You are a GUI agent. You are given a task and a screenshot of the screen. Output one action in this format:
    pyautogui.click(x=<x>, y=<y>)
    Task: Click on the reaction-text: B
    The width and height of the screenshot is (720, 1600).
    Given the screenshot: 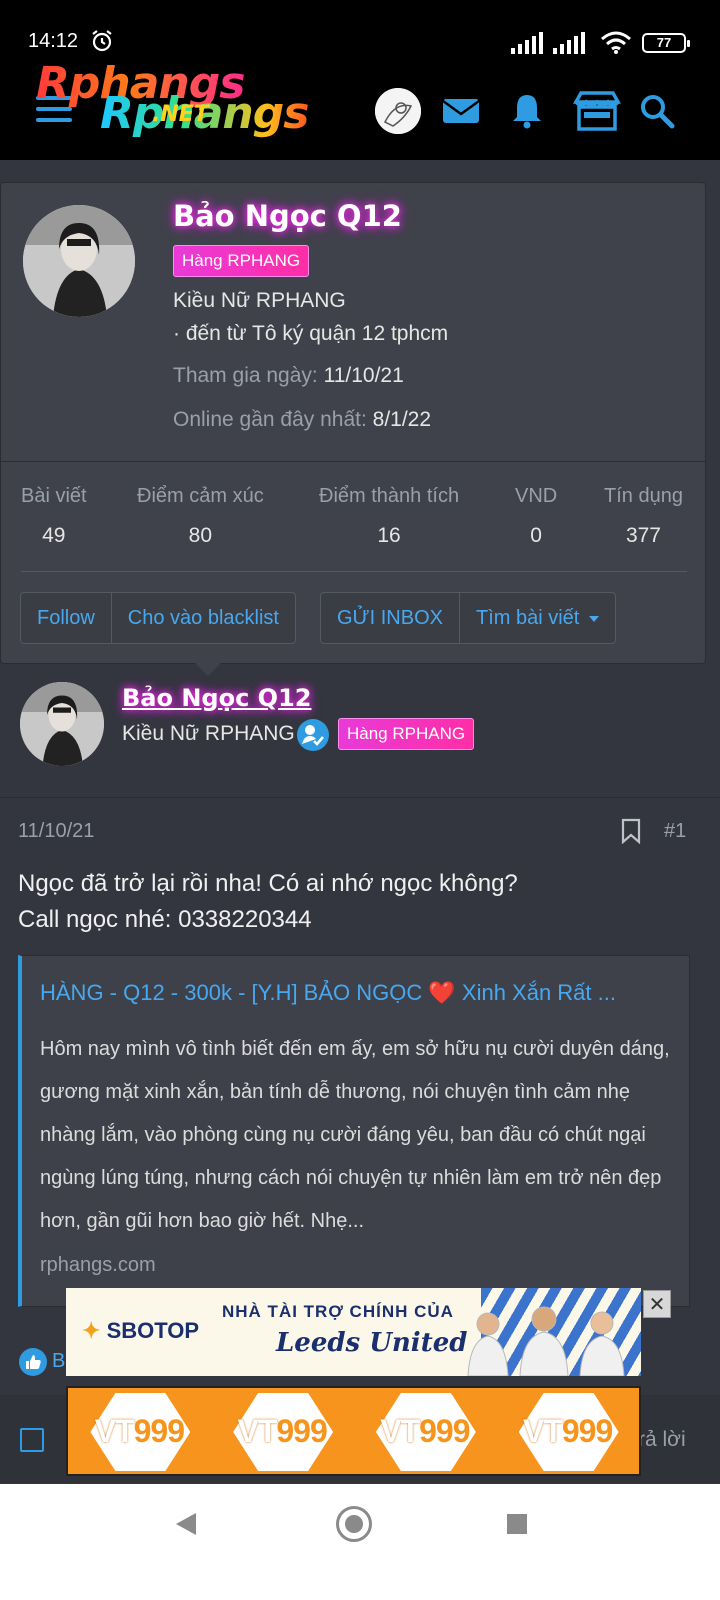 What is the action you would take?
    pyautogui.click(x=58, y=1361)
    